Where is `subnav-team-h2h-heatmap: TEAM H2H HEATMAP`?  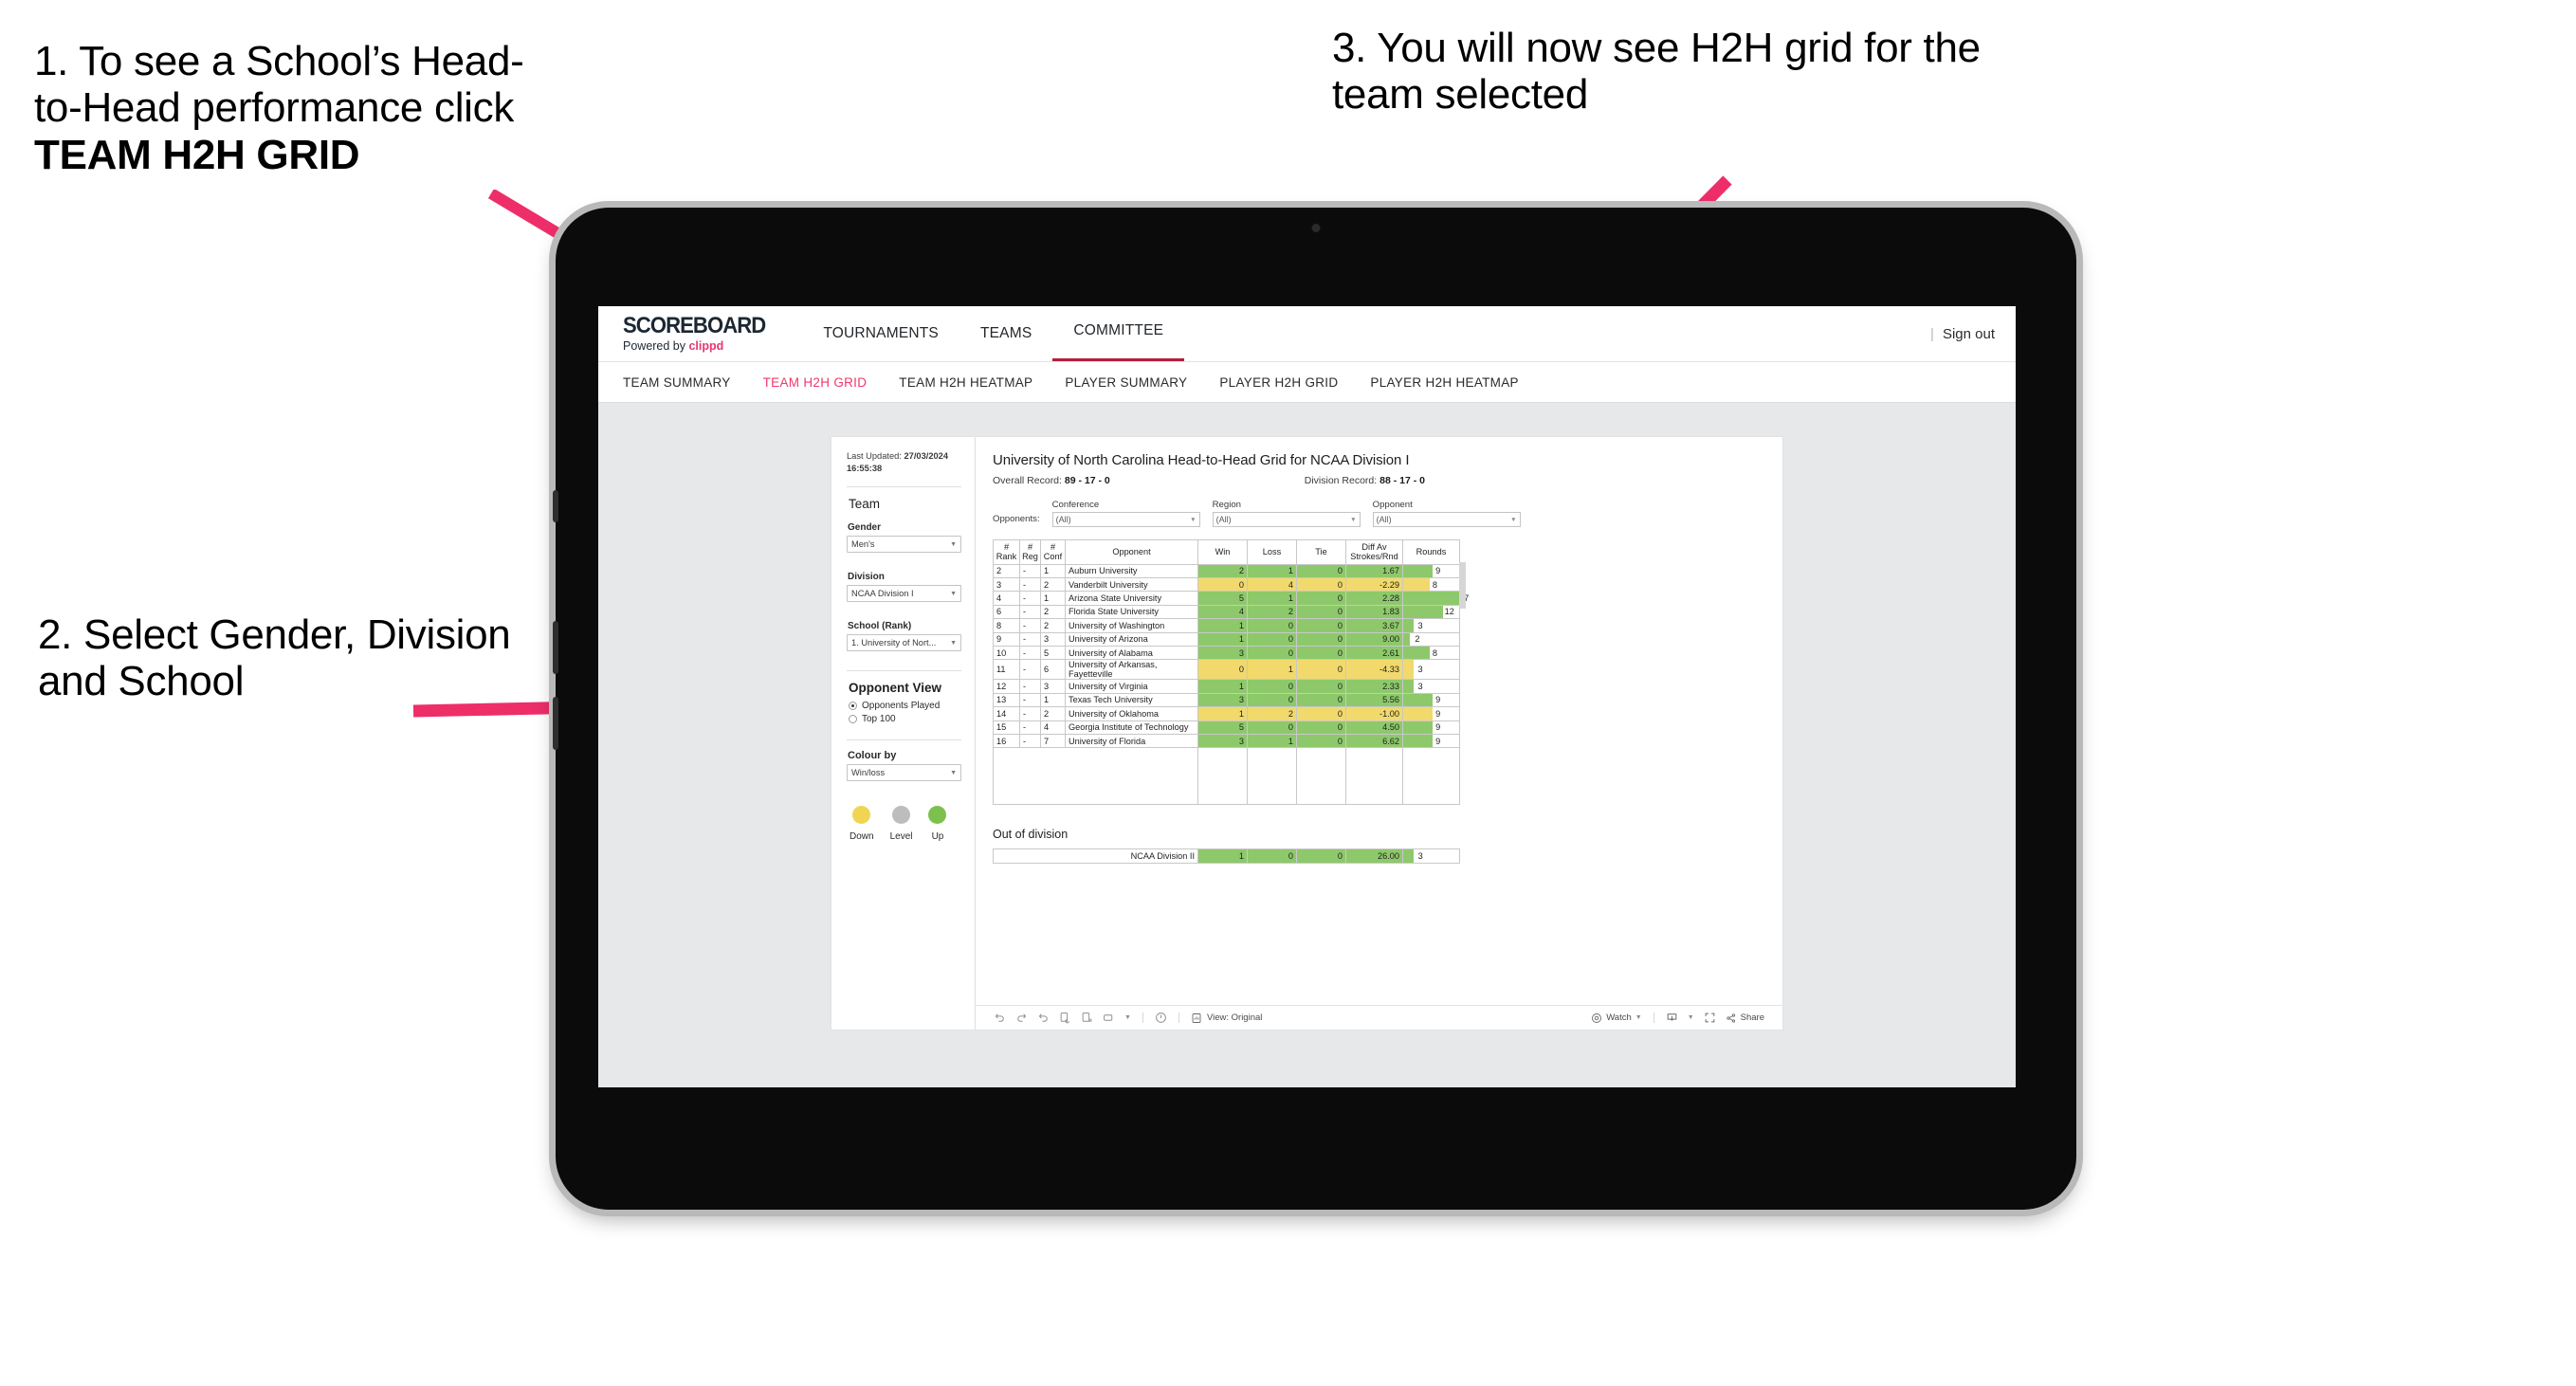
subnav-team-h2h-heatmap: TEAM H2H HEATMAP is located at coordinates (966, 382).